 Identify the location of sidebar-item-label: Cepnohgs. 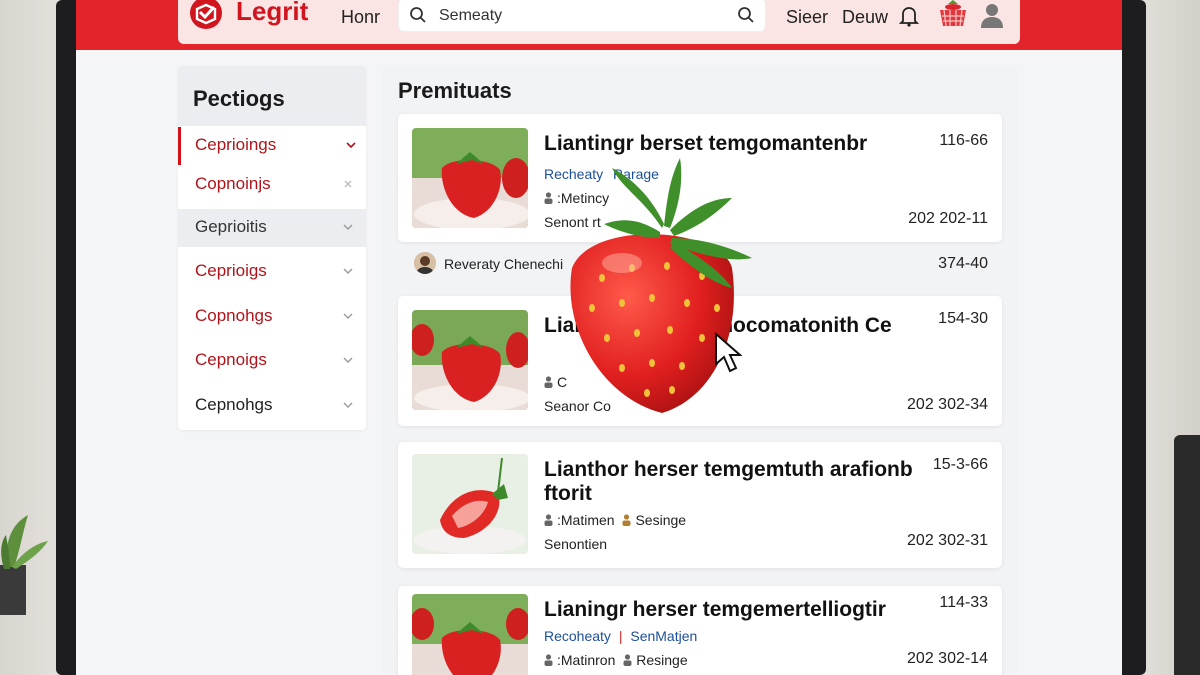
(234, 404).